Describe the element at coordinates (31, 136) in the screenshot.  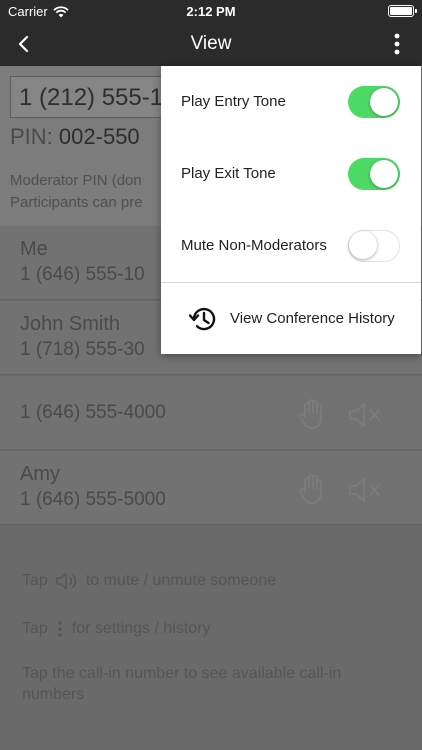
I see `pin-label: PIN:` at that location.